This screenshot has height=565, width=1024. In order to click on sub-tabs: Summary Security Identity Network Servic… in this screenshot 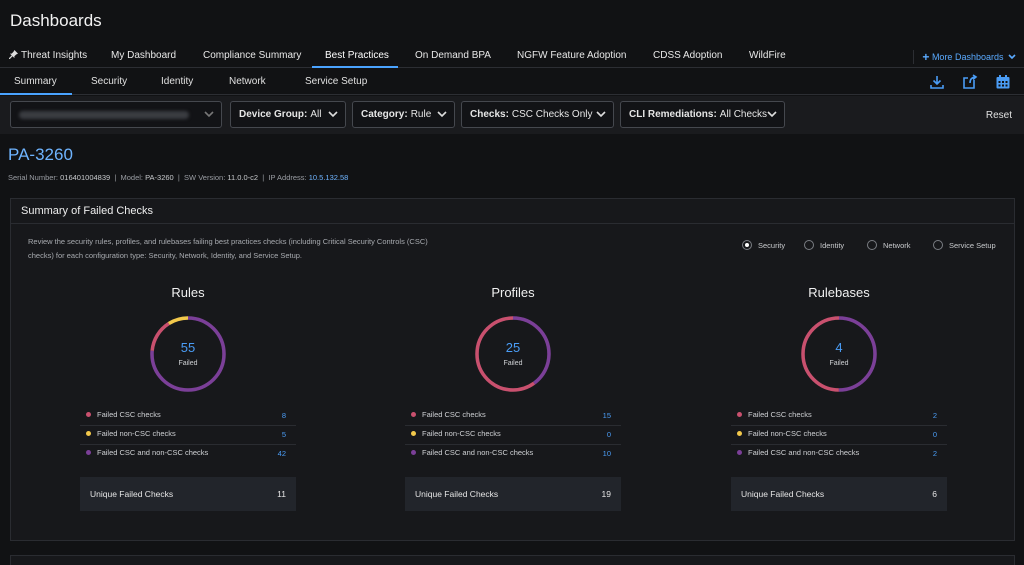, I will do `click(512, 82)`.